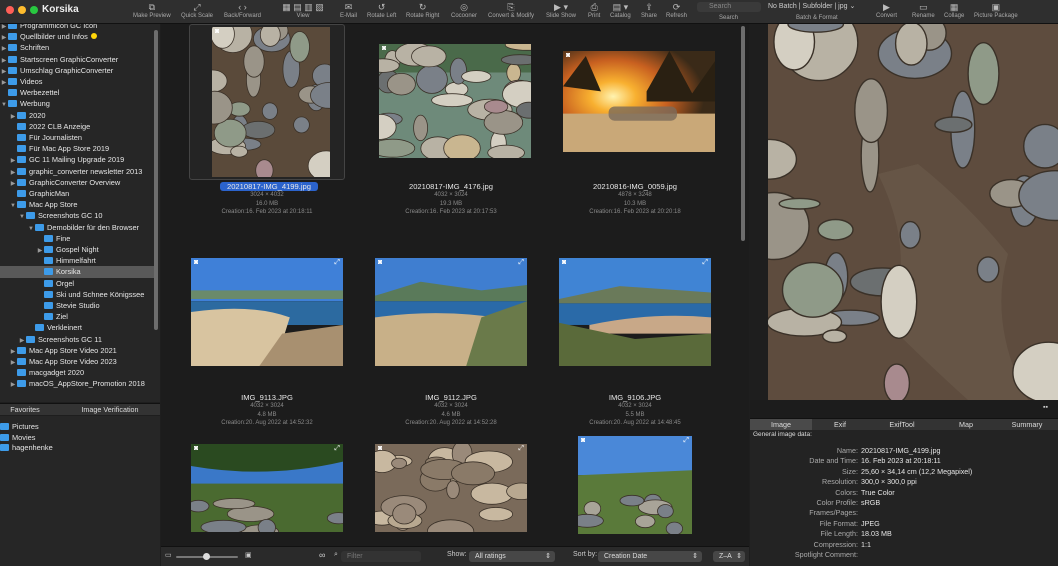  Describe the element at coordinates (267, 397) in the screenshot. I see `thumbnail-filename: IMG_9113.JPG` at that location.